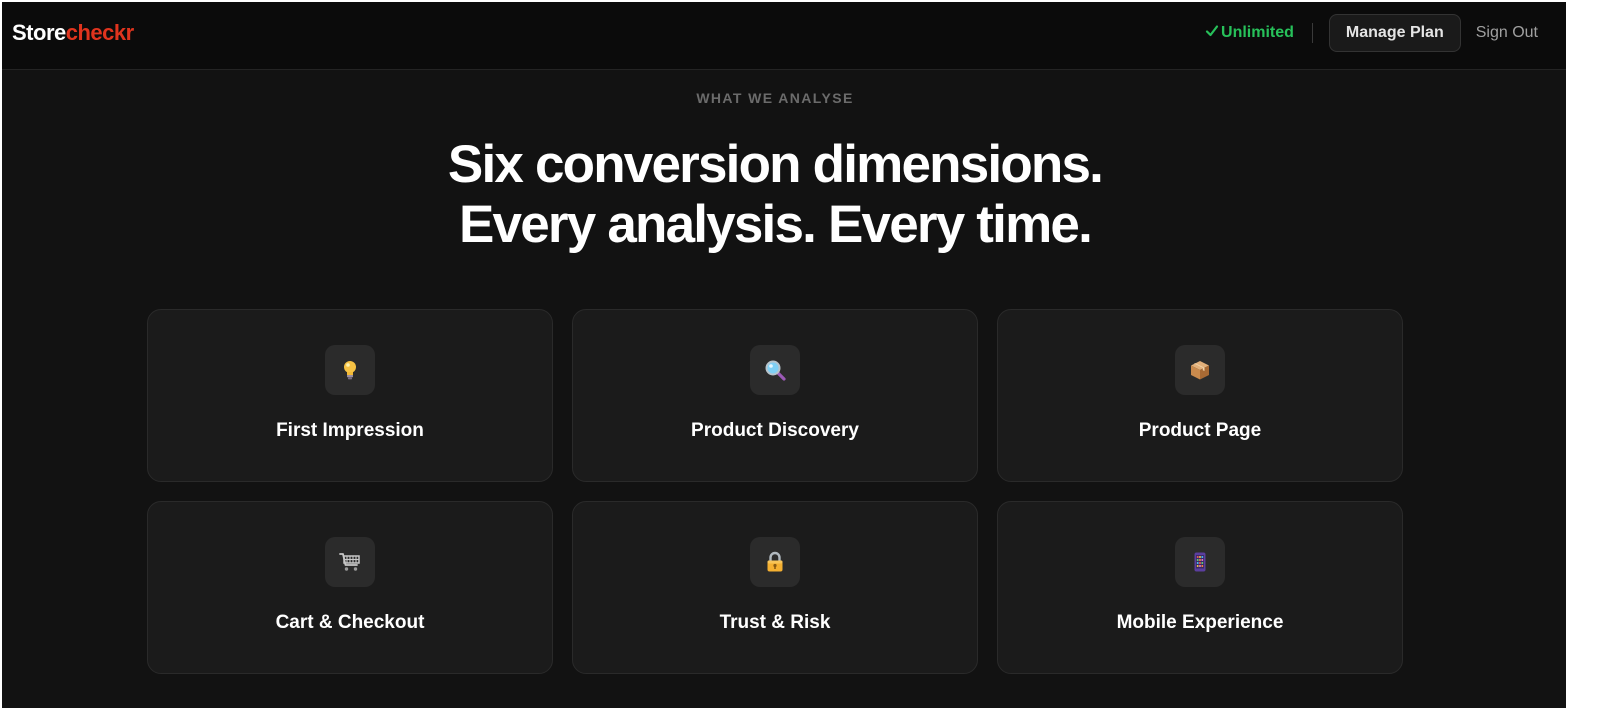 This screenshot has width=1600, height=726. What do you see at coordinates (350, 622) in the screenshot?
I see `dimension-card-title: Cart & Checkout` at bounding box center [350, 622].